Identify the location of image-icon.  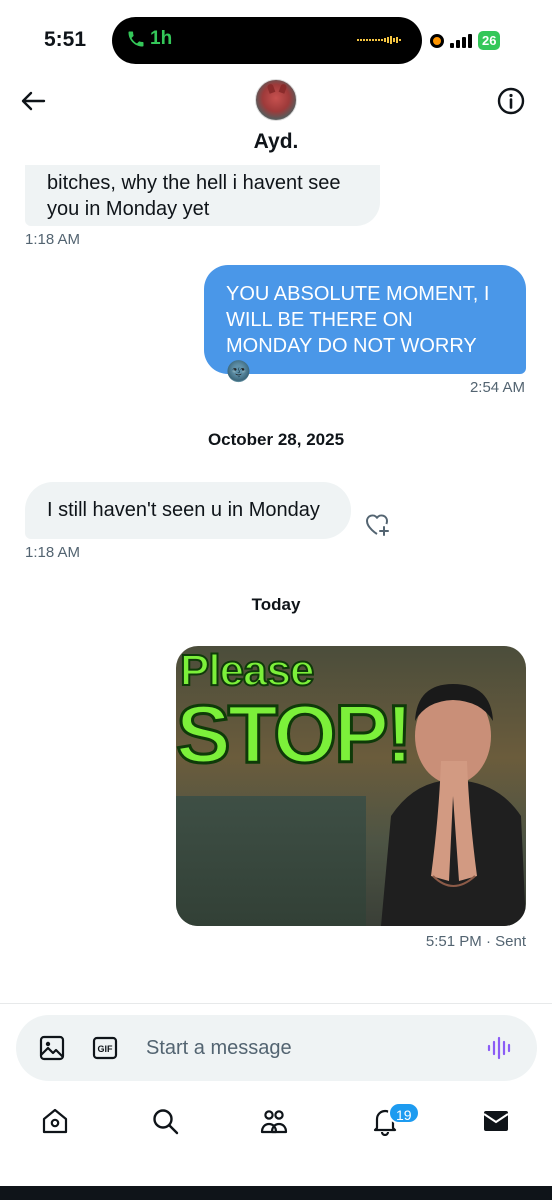
(52, 1048).